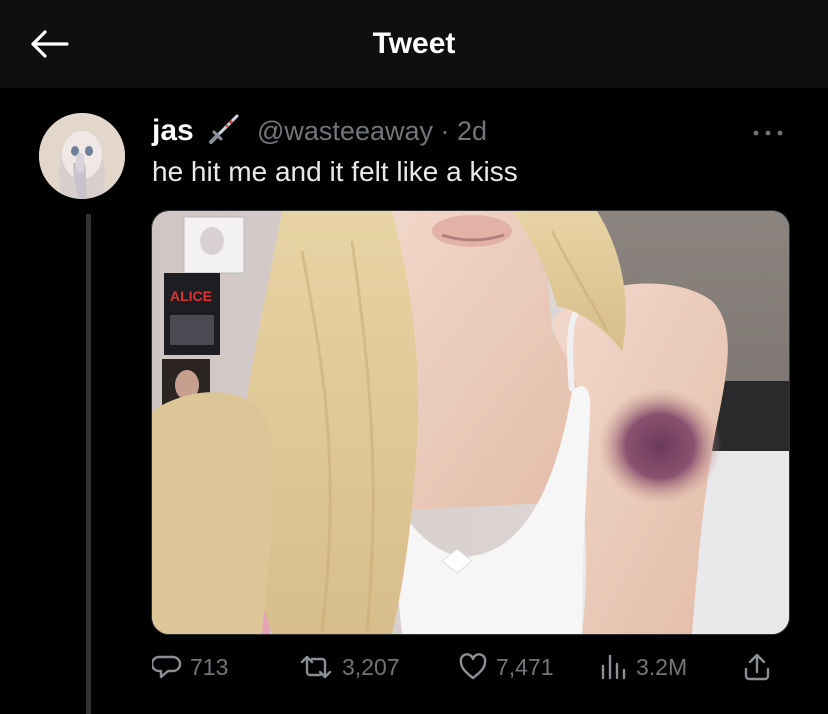 This screenshot has height=714, width=828. Describe the element at coordinates (209, 666) in the screenshot. I see `reply-count: 713` at that location.